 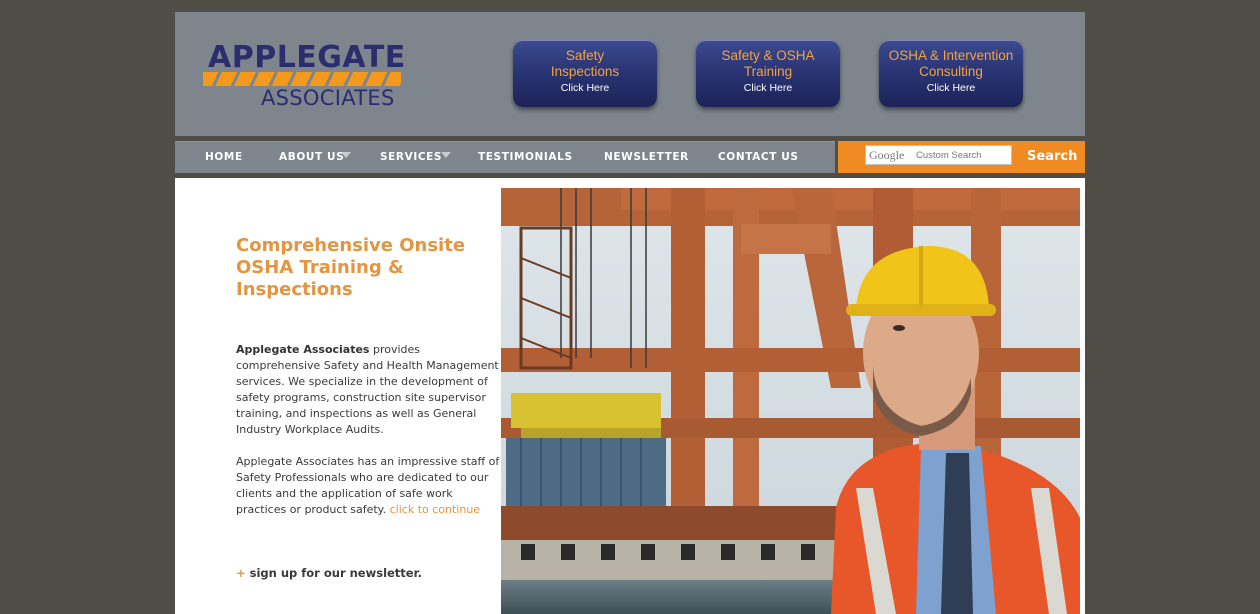 I want to click on cta-title: OSHA & Intervention Consulting, so click(x=951, y=63).